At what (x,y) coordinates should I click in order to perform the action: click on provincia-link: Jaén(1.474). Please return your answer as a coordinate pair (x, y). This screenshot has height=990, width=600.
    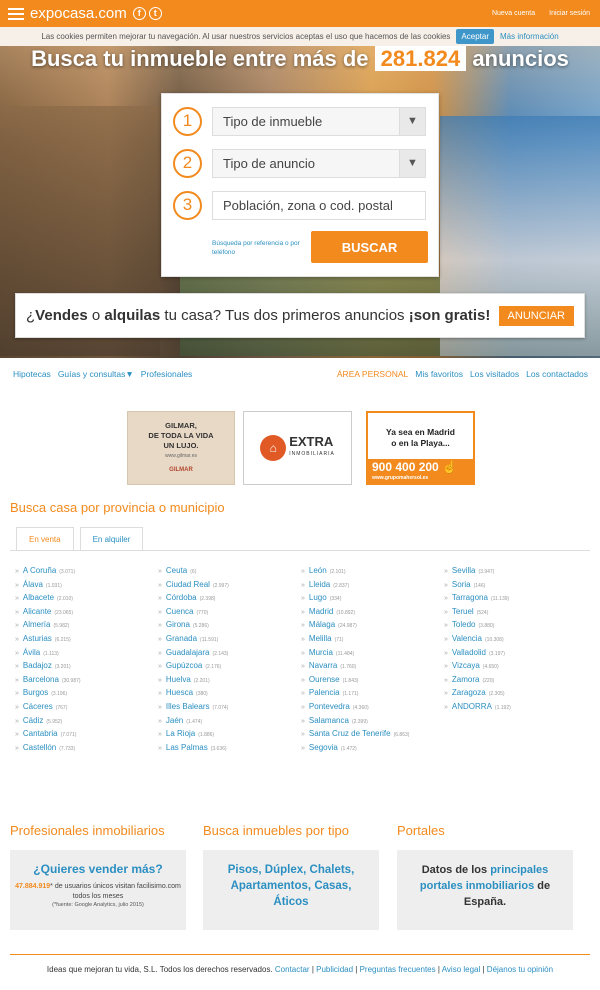
    Looking at the image, I should click on (229, 722).